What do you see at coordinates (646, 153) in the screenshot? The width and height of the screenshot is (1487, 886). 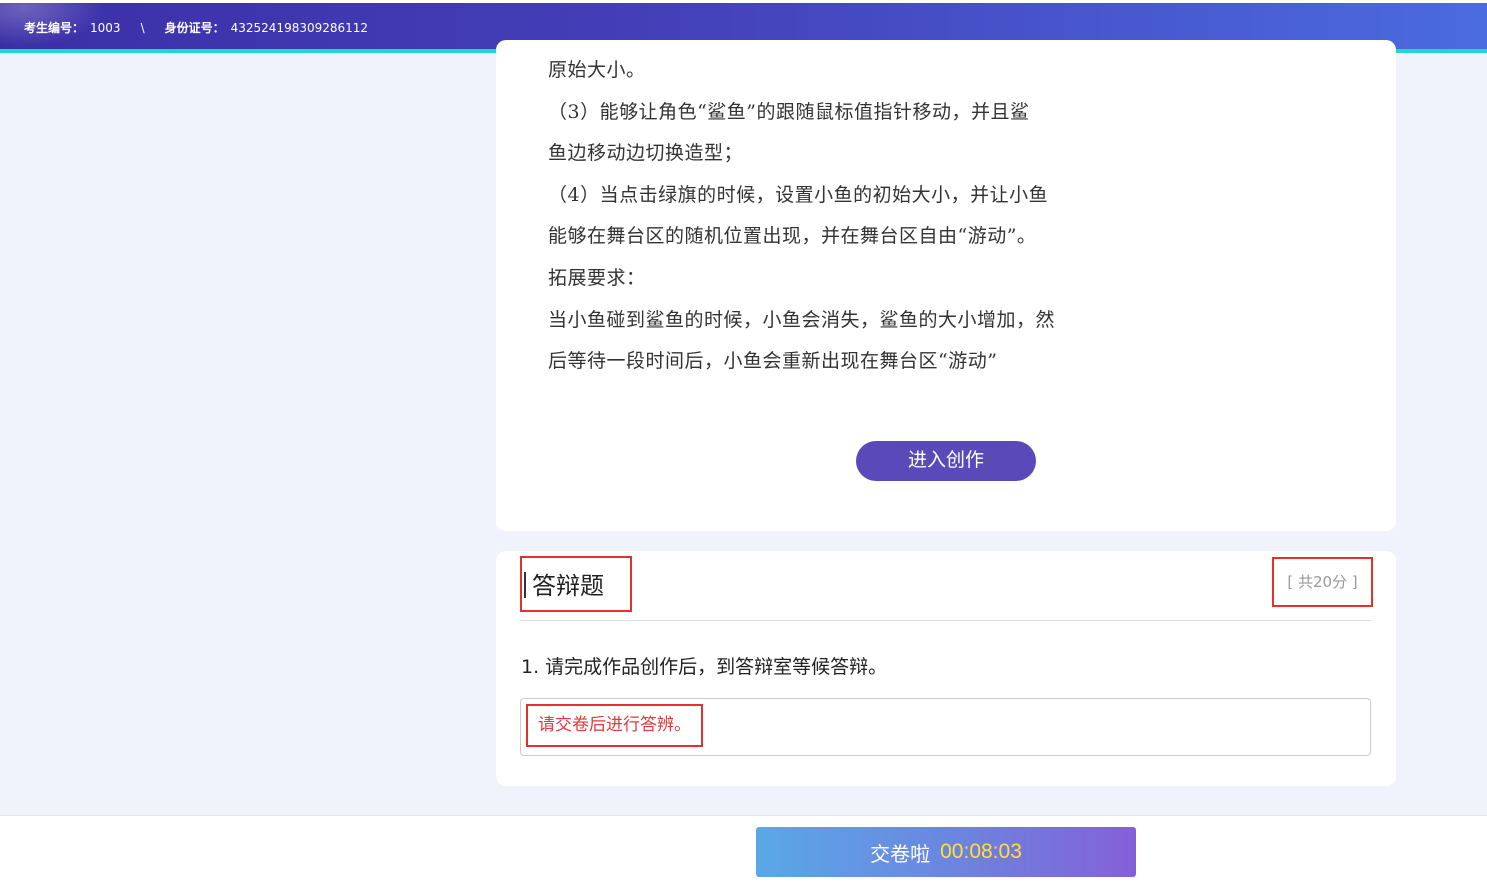 I see `task-line: 鱼边移动边切换造型；` at bounding box center [646, 153].